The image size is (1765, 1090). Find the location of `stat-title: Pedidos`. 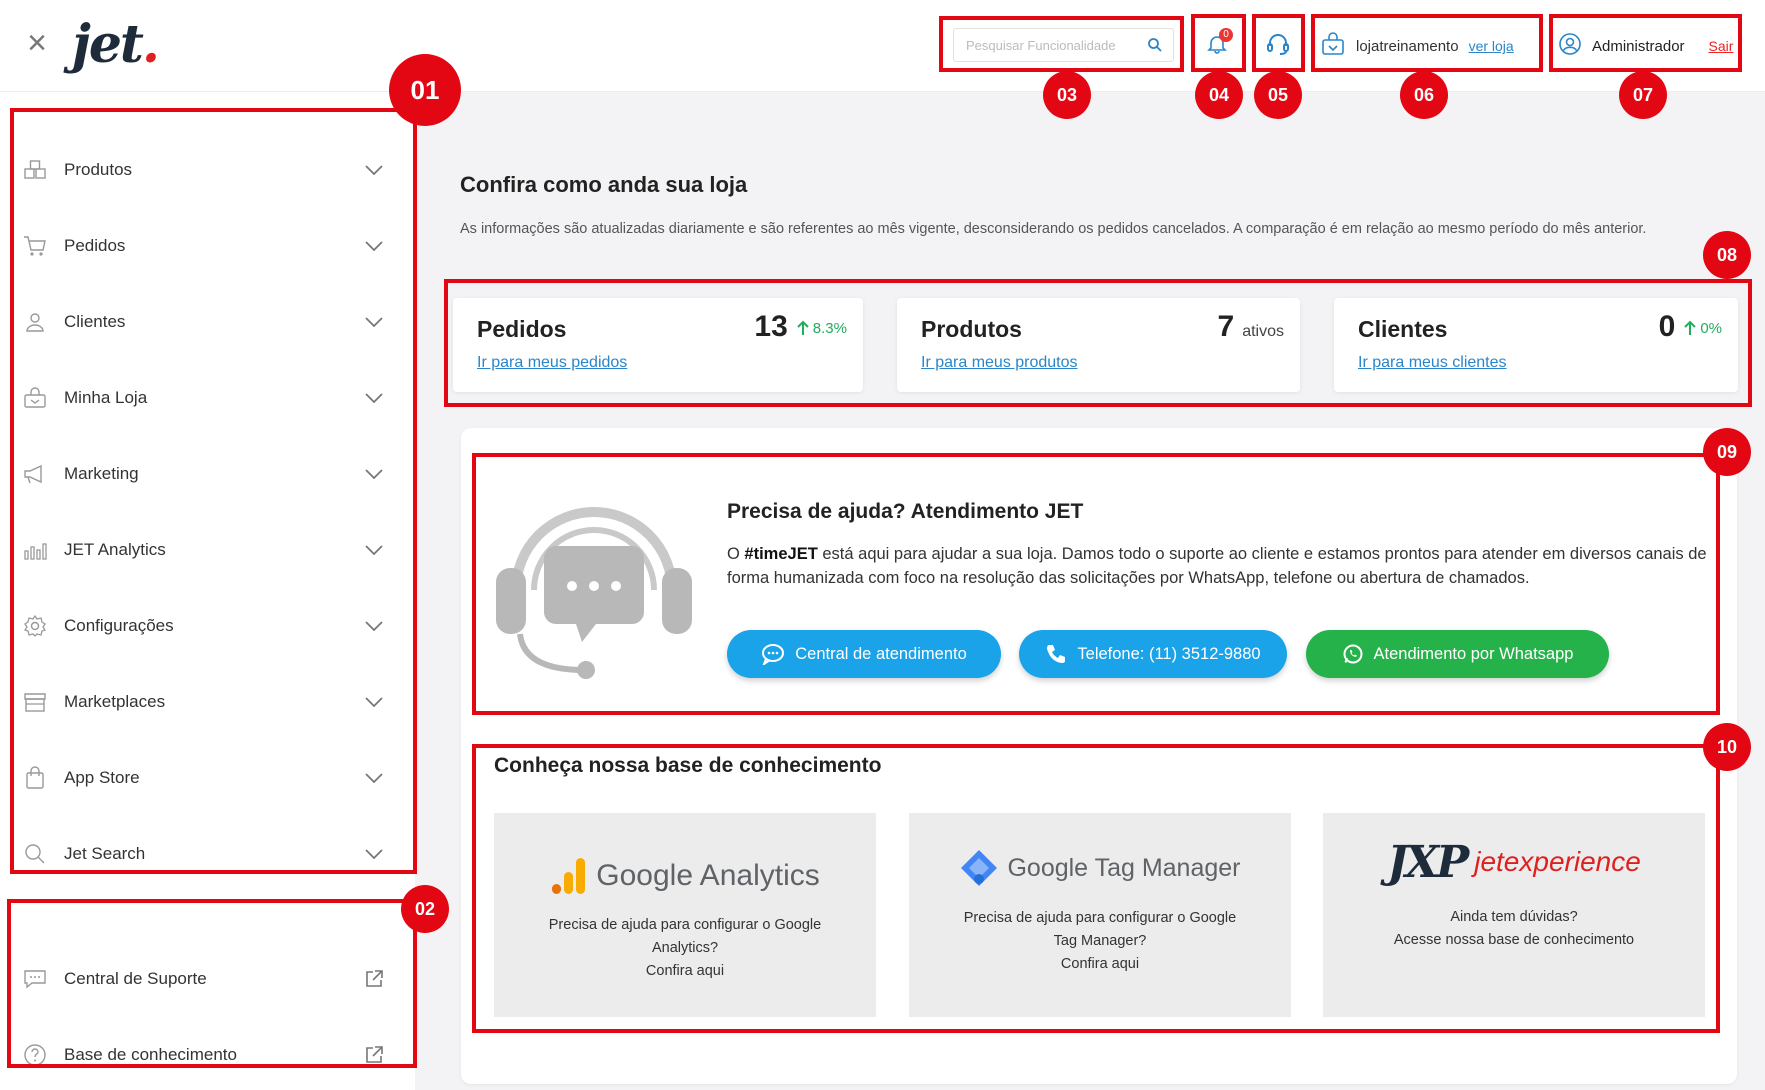

stat-title: Pedidos is located at coordinates (522, 329).